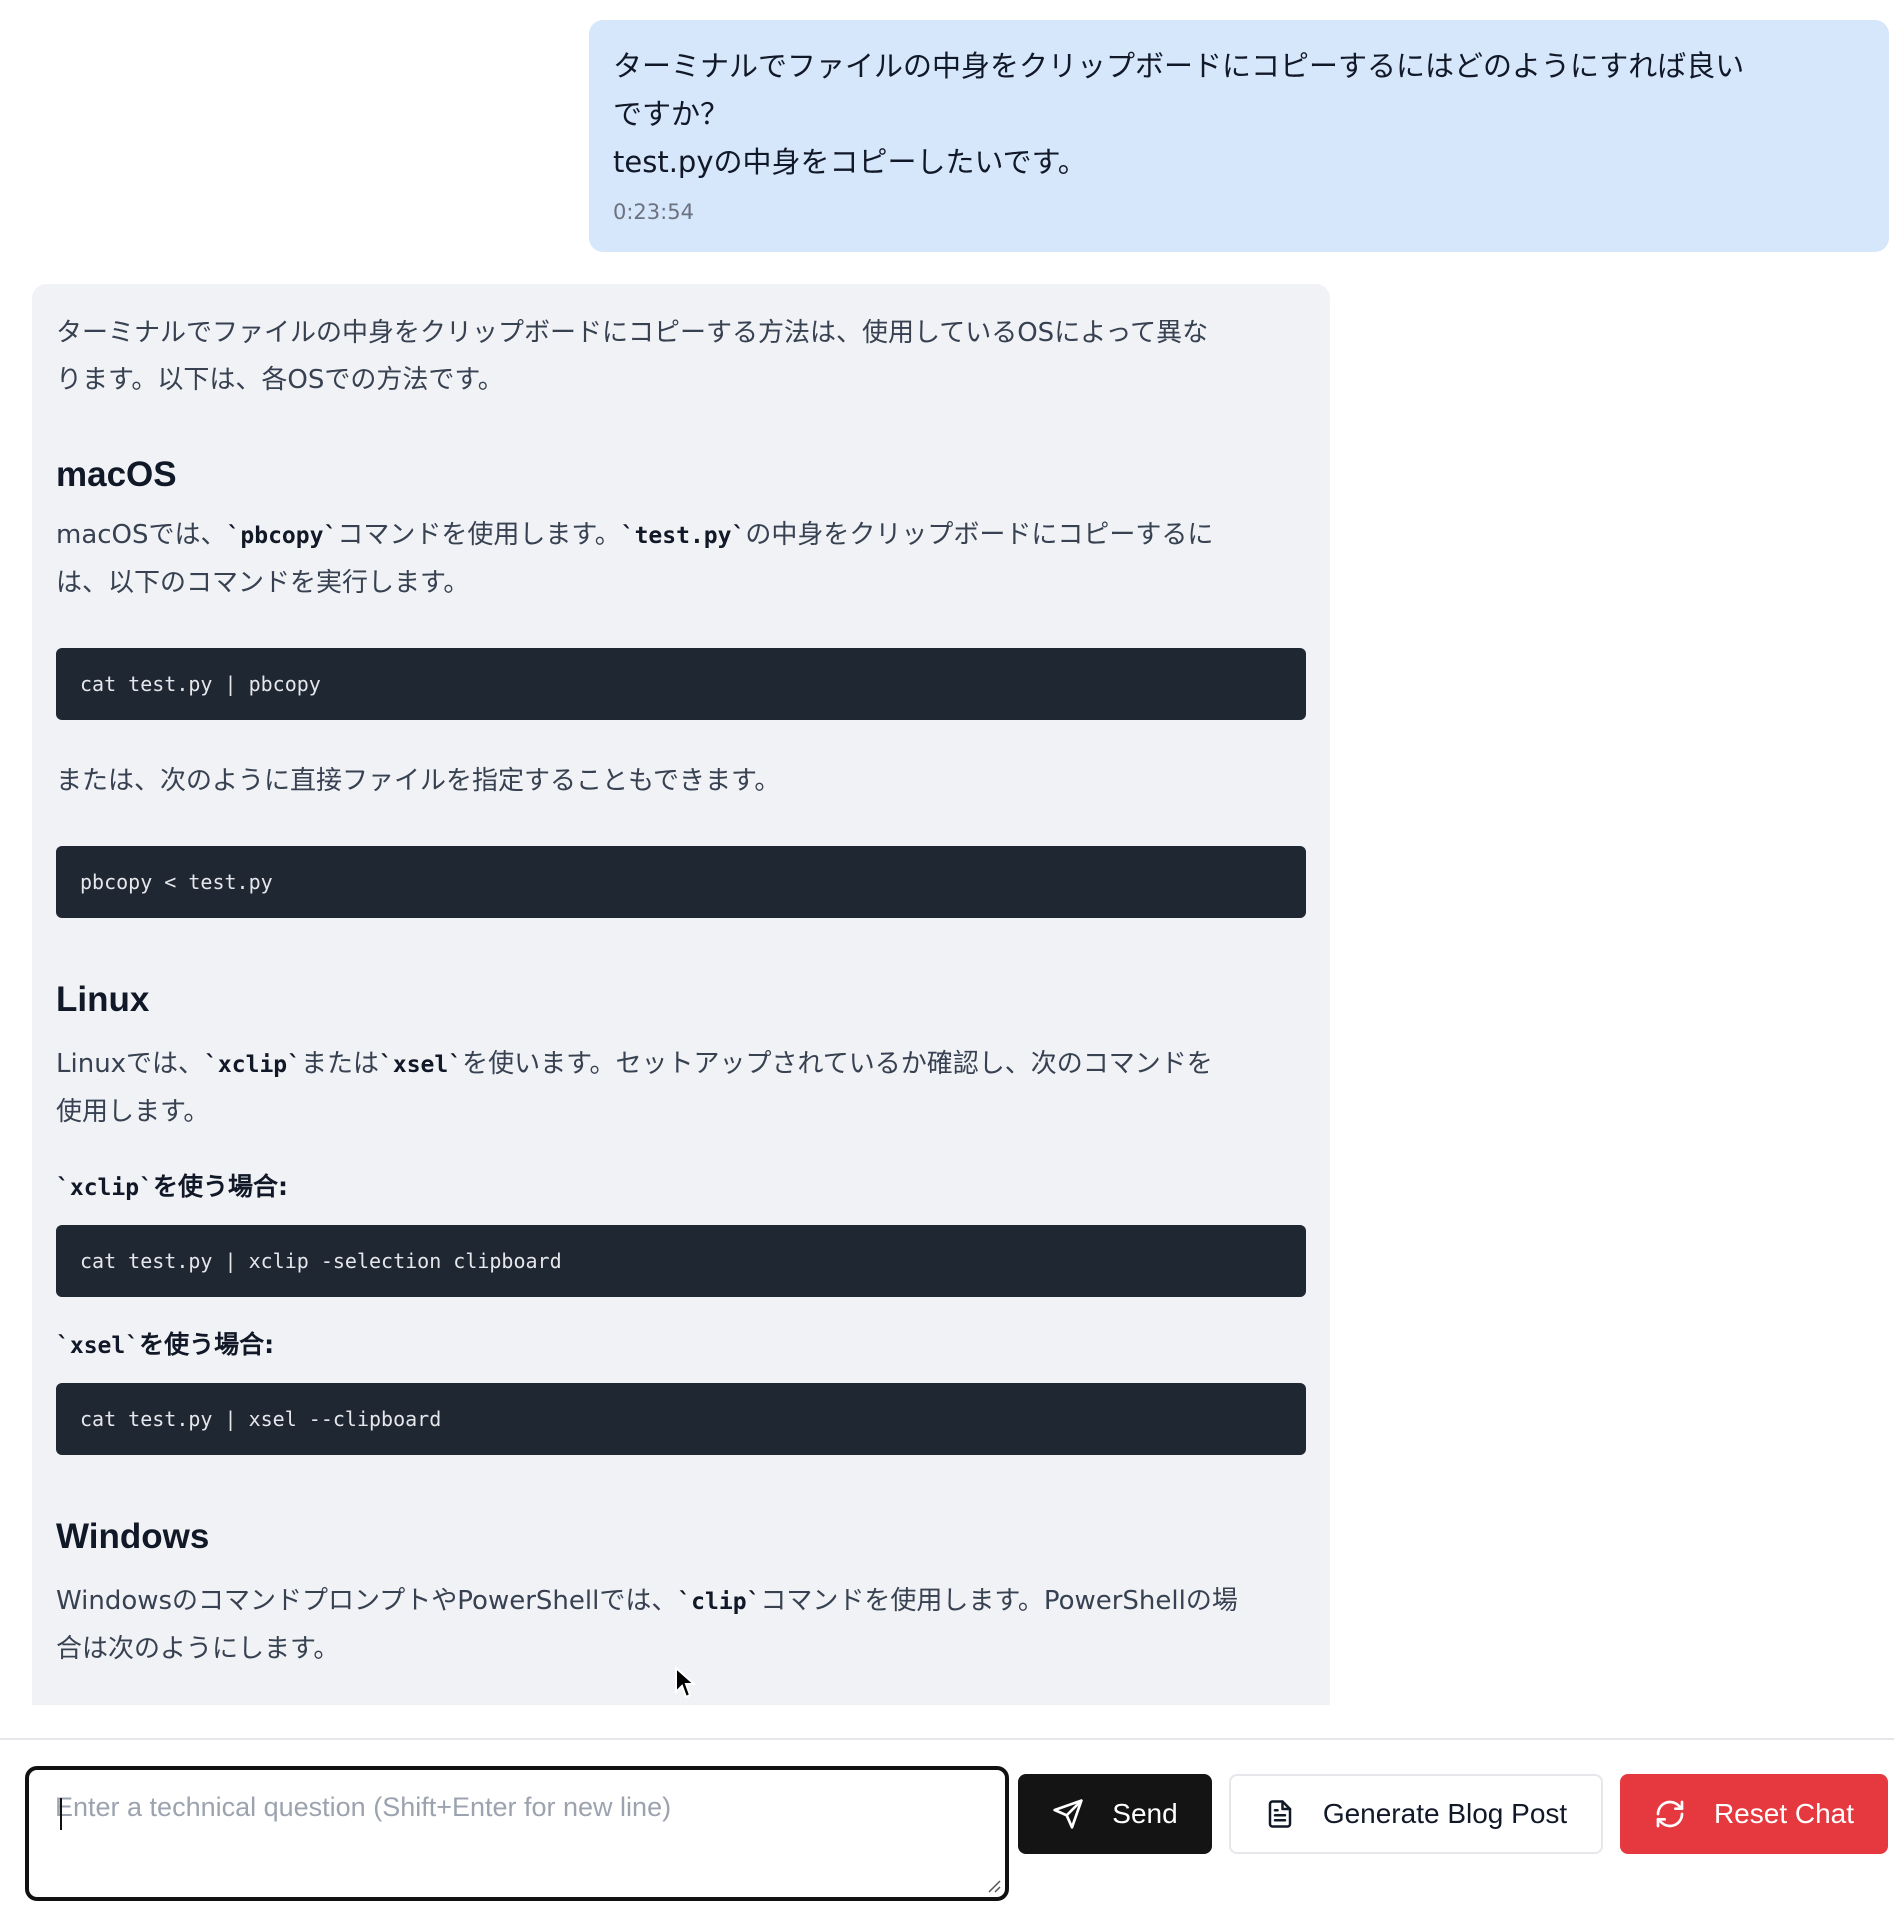 The height and width of the screenshot is (1924, 1894). Describe the element at coordinates (567, 1601) in the screenshot. I see `text: PowerShellでは、` at that location.